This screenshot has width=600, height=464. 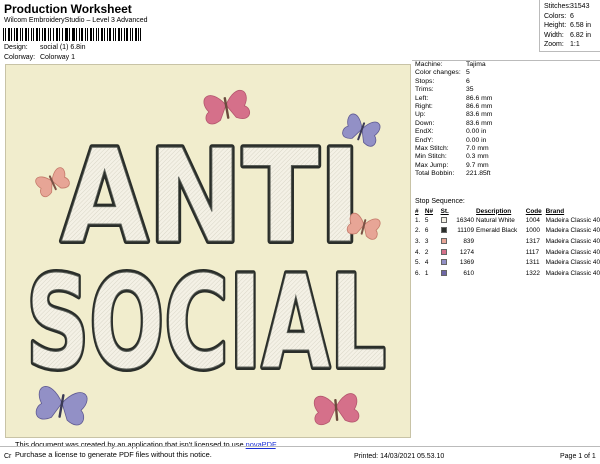 What do you see at coordinates (442, 73) in the screenshot?
I see `stat-row: Color changes: 5` at bounding box center [442, 73].